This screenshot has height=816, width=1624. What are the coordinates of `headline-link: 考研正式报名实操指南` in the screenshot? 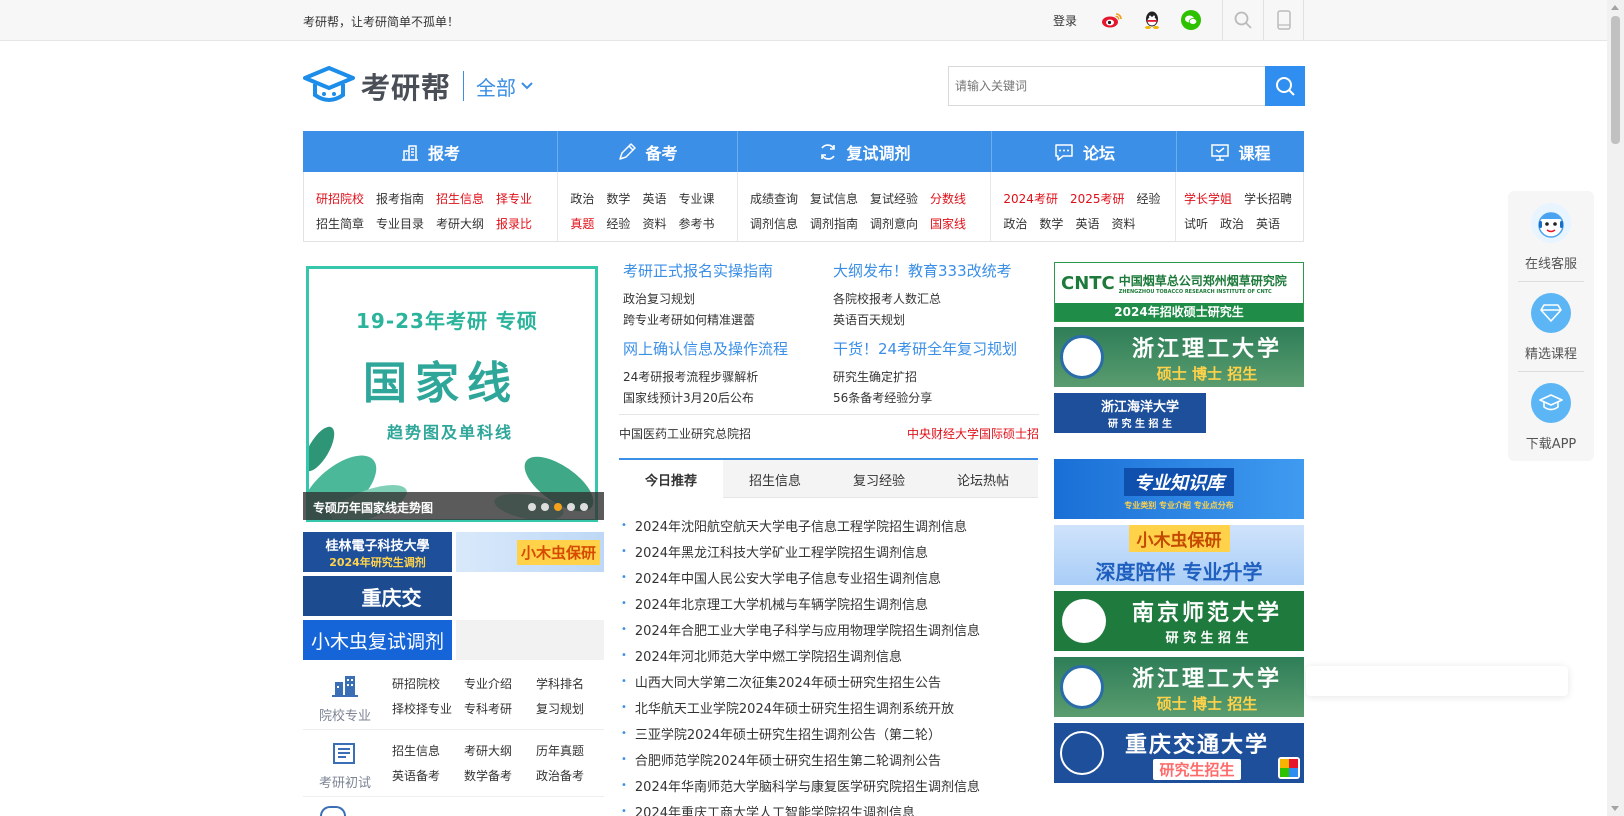 It's located at (698, 270).